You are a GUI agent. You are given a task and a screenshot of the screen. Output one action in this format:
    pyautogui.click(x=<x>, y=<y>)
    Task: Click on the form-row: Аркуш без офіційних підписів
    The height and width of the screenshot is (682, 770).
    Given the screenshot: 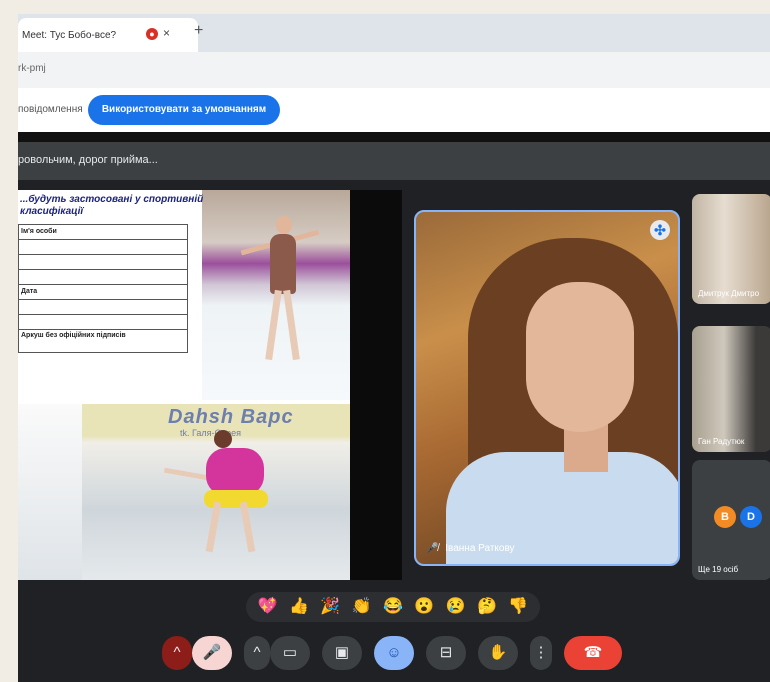 What is the action you would take?
    pyautogui.click(x=103, y=341)
    